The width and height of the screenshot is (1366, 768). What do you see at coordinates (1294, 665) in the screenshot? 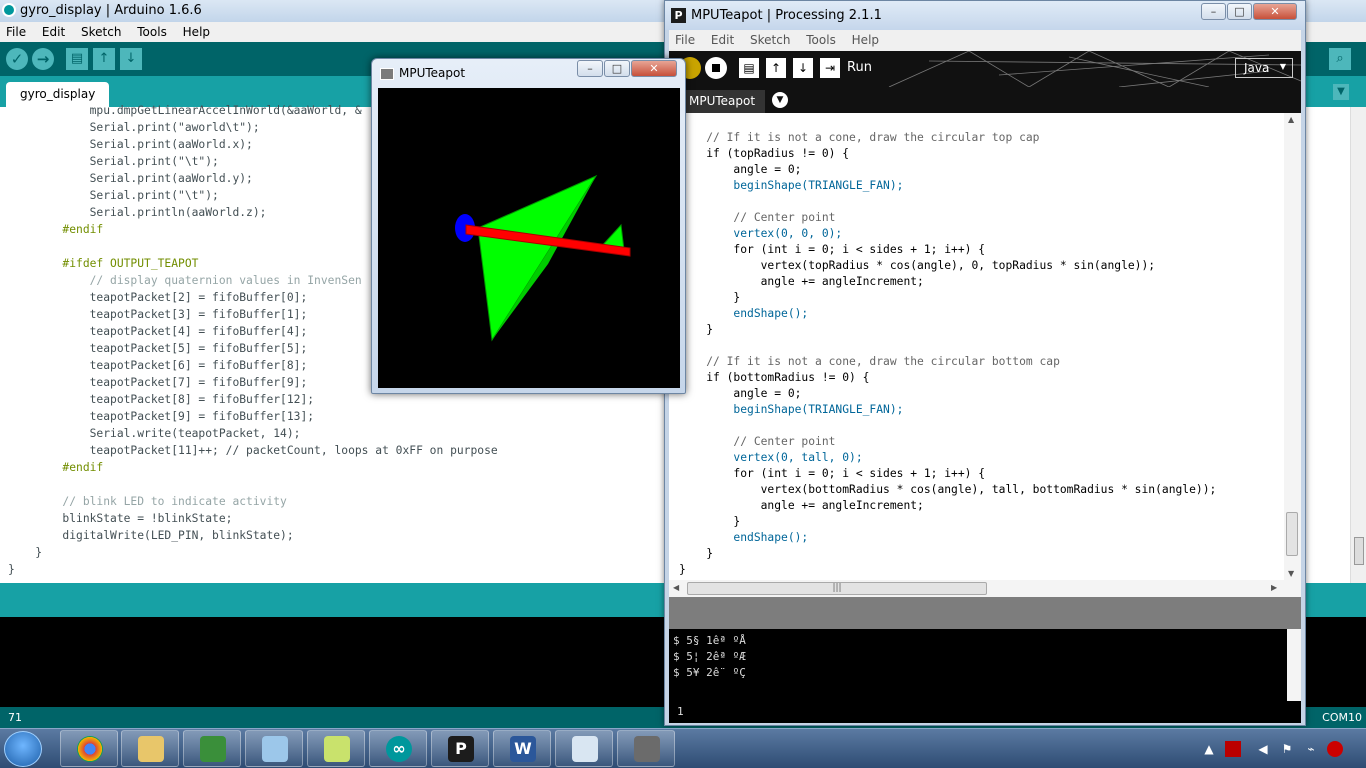
I see `console-scrollbar` at bounding box center [1294, 665].